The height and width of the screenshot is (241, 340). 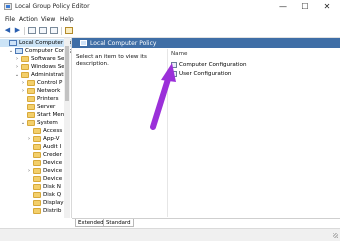 What do you see at coordinates (35, 91) in the screenshot?
I see `tree-item: › Network` at bounding box center [35, 91].